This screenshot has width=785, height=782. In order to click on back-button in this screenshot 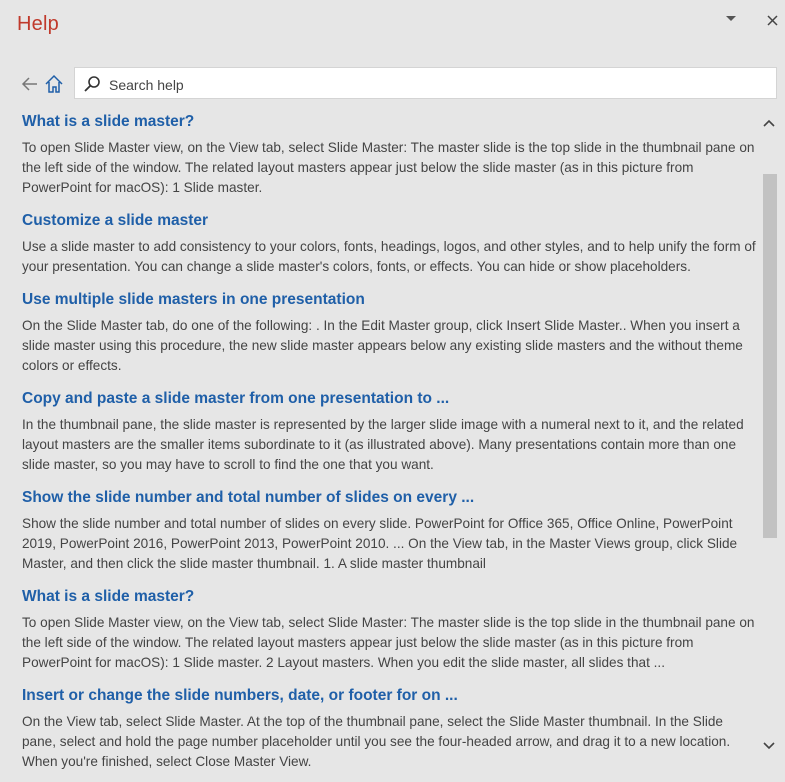, I will do `click(30, 84)`.